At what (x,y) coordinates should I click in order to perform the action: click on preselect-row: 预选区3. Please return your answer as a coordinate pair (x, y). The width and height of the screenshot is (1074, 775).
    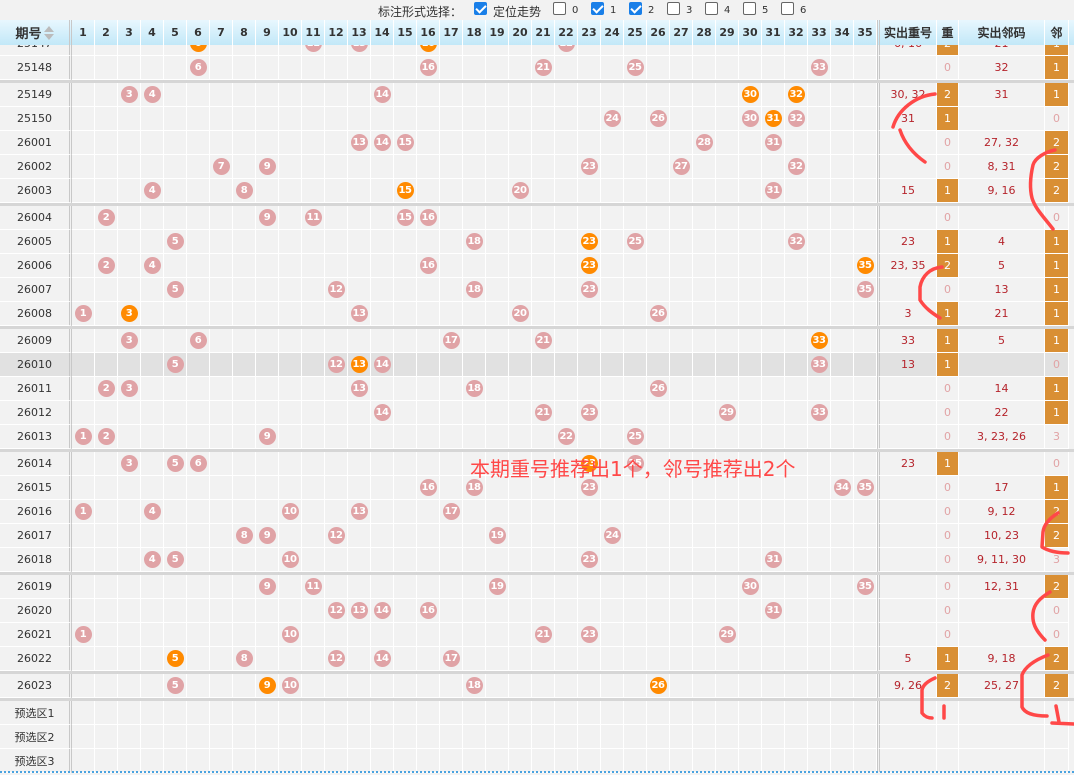
    Looking at the image, I should click on (537, 761).